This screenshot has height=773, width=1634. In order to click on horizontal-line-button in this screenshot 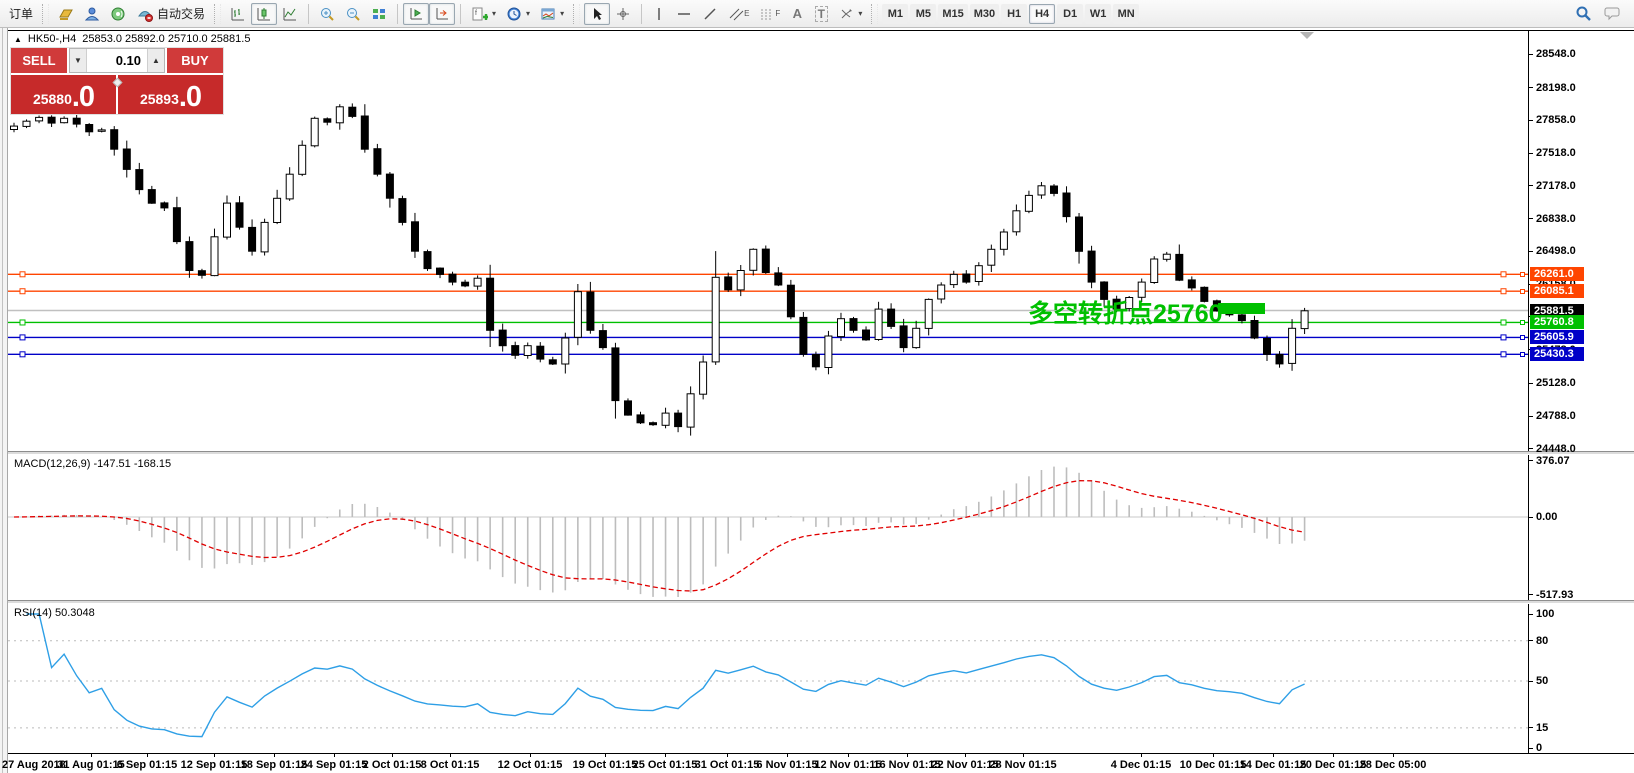, I will do `click(684, 14)`.